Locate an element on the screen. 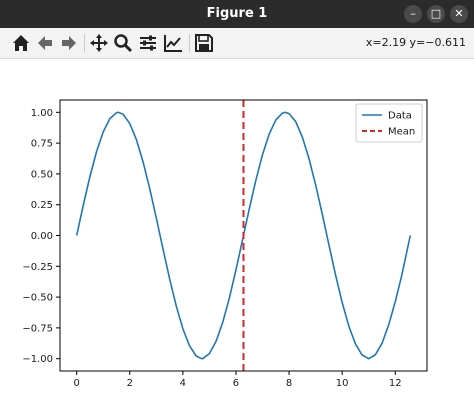  y-tick-label: −0.50 is located at coordinates (37, 298).